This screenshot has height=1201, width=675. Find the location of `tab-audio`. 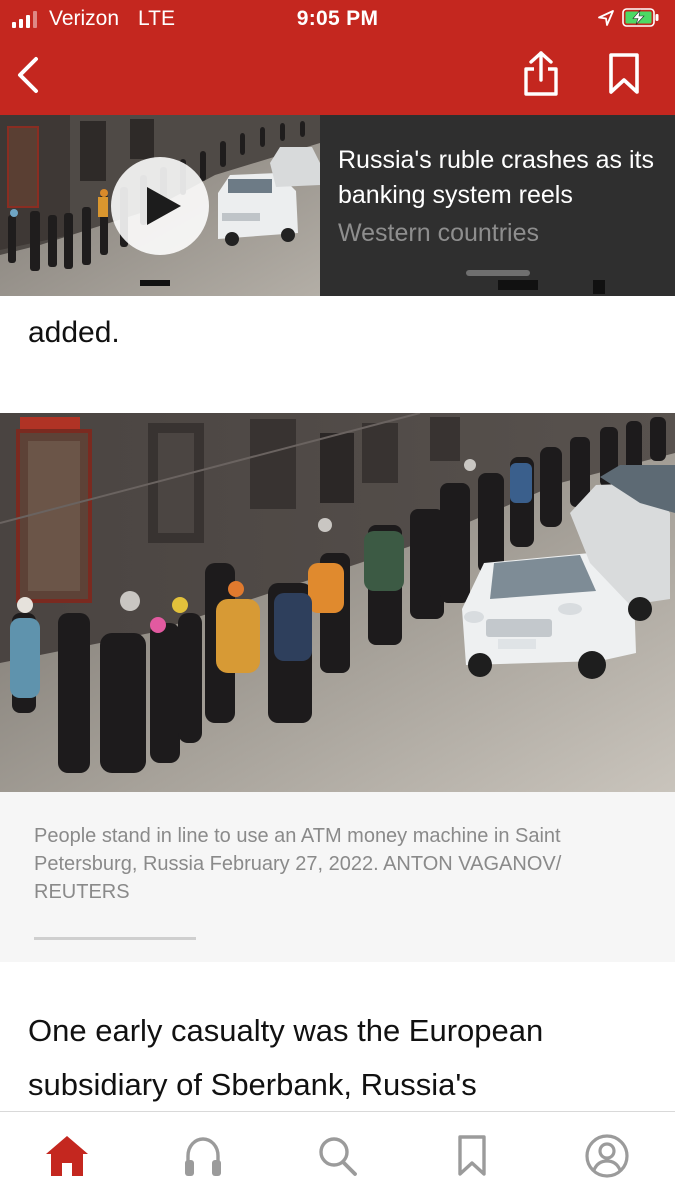

tab-audio is located at coordinates (203, 1156).